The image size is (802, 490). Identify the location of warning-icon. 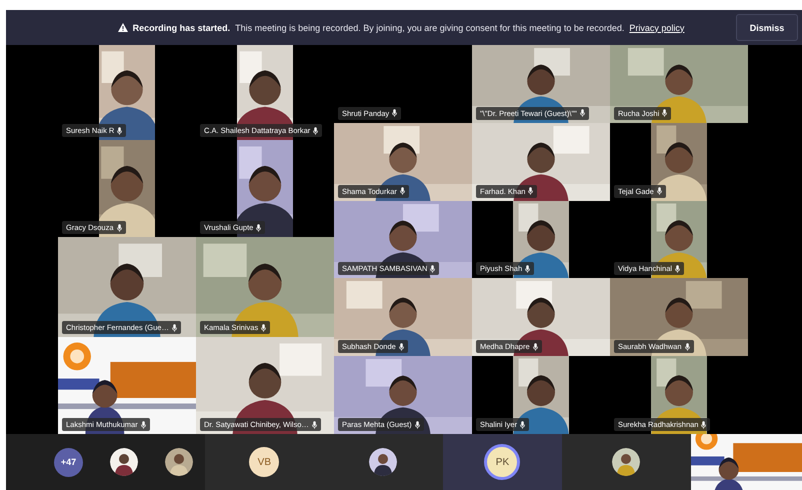
(123, 27).